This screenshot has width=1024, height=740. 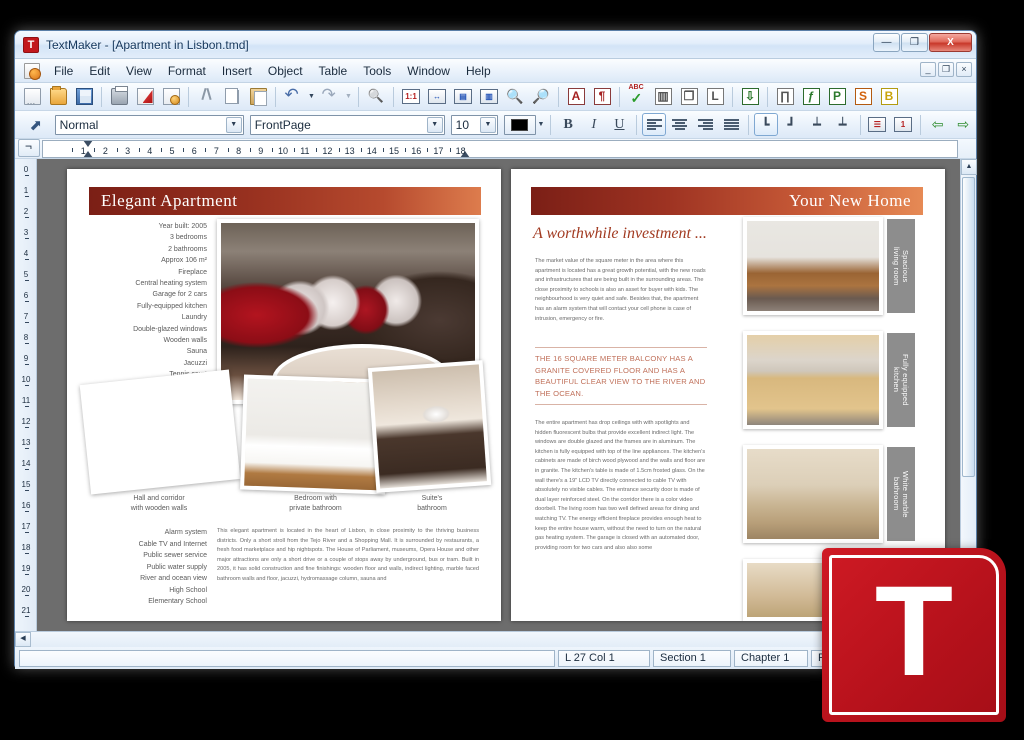 What do you see at coordinates (293, 96) in the screenshot?
I see `undo-icon` at bounding box center [293, 96].